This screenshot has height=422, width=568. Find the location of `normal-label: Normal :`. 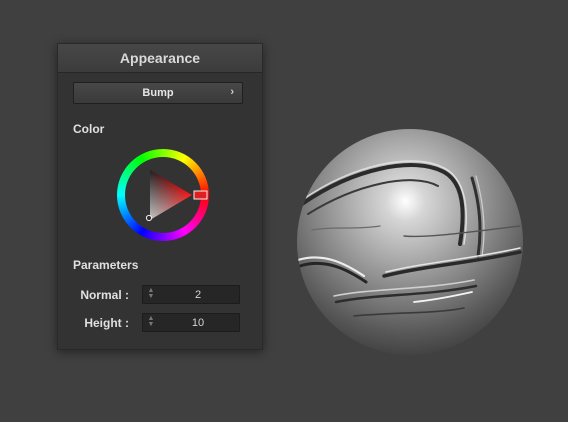

normal-label: Normal : is located at coordinates (104, 295).